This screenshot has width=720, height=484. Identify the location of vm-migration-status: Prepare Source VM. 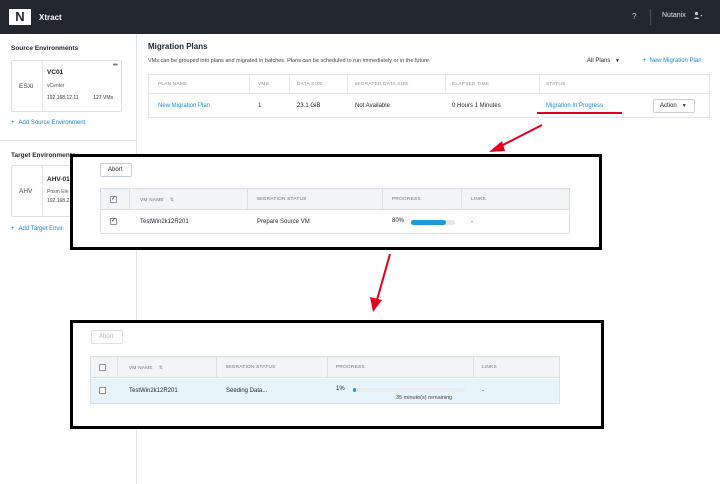
(283, 222).